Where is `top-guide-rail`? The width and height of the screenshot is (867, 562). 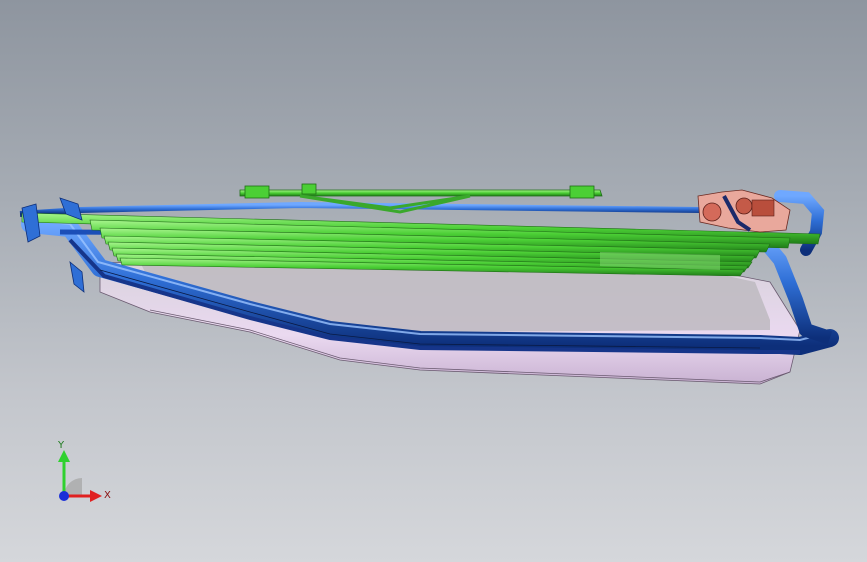
top-guide-rail is located at coordinates (421, 193).